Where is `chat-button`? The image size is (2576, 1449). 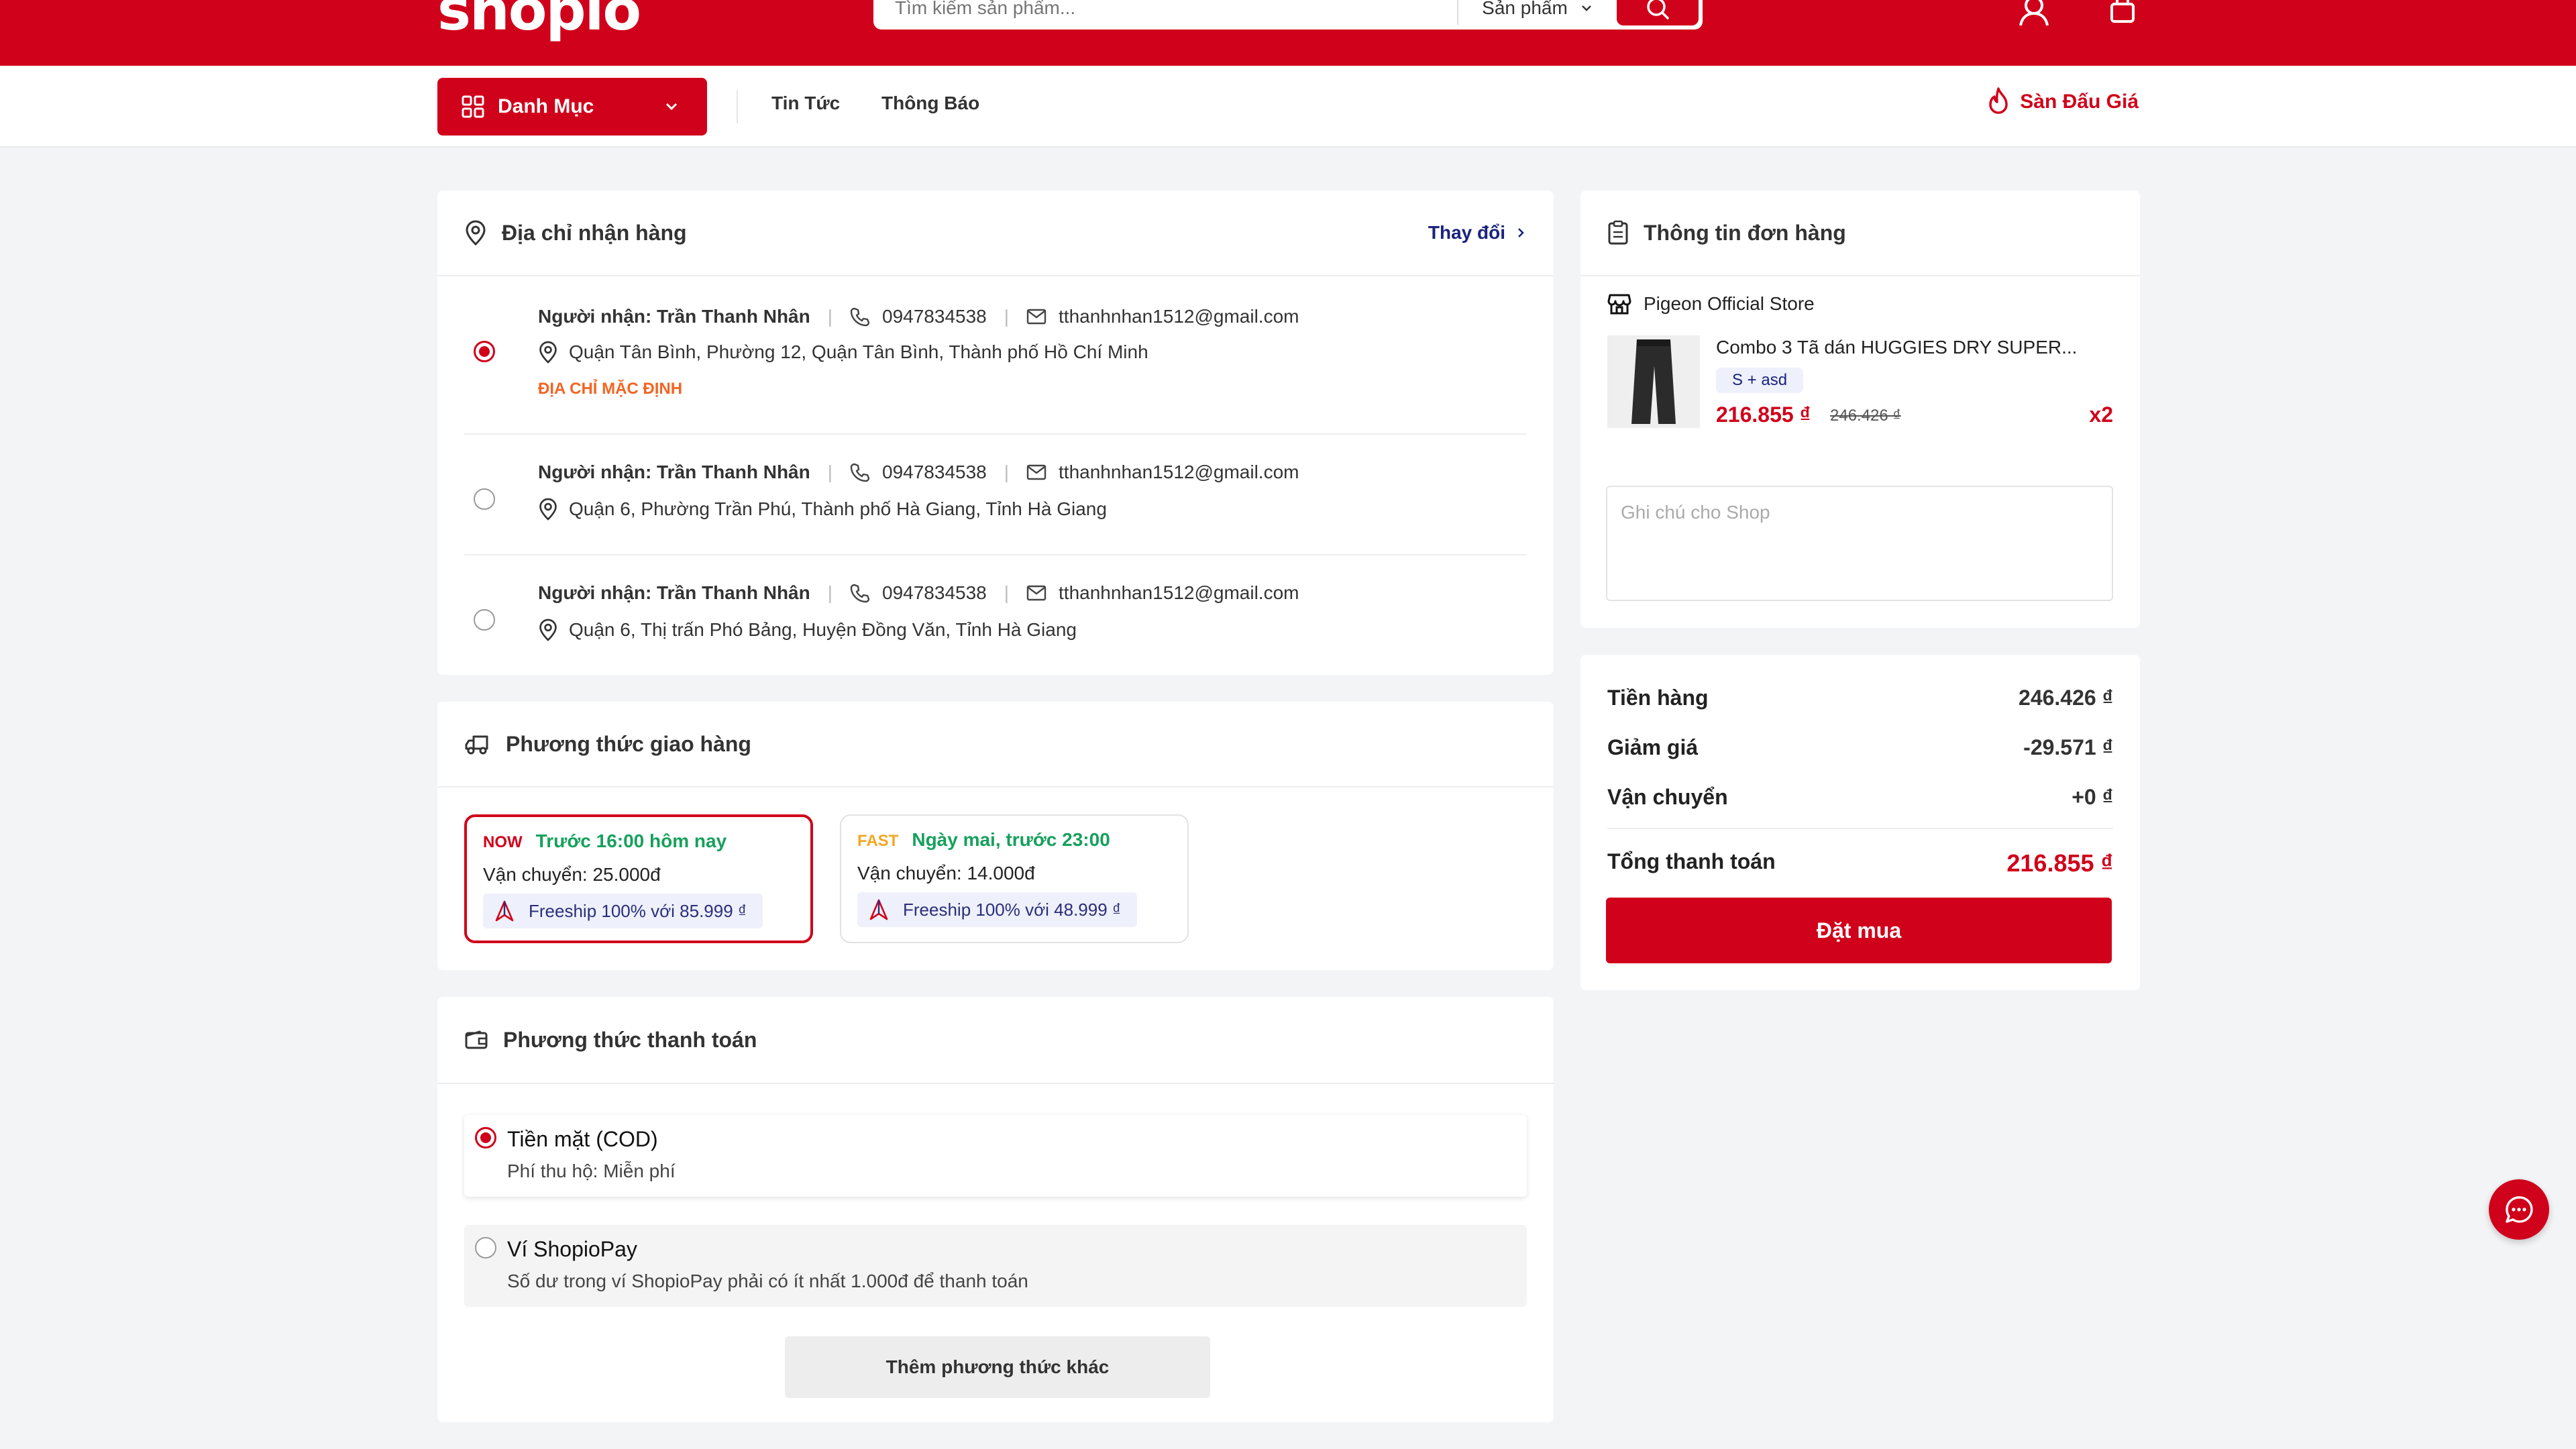
chat-button is located at coordinates (2519, 1209).